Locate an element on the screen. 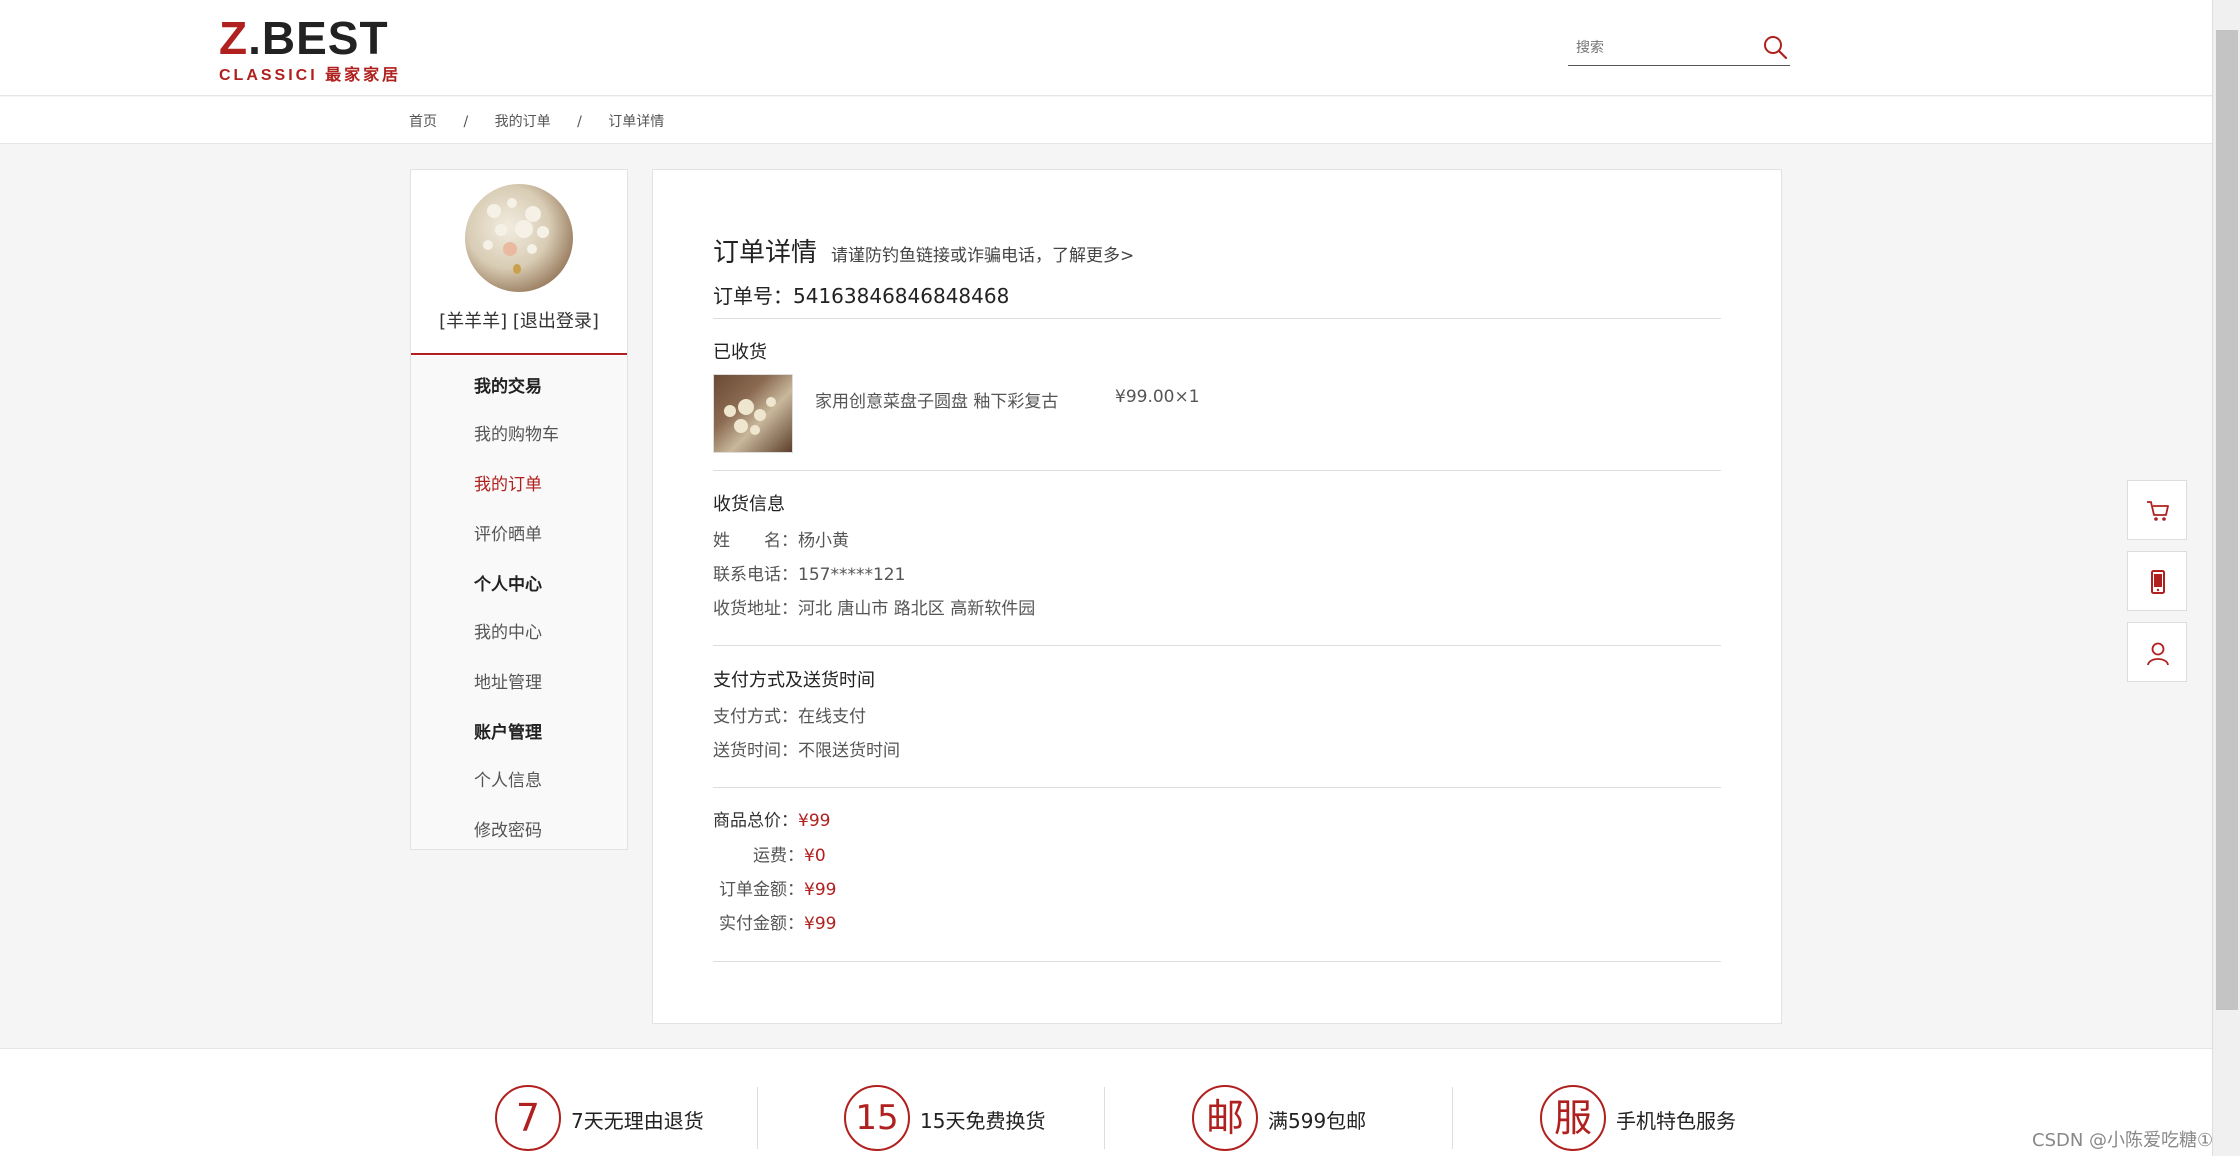  sidebar-item-address: 地址管理 is located at coordinates (508, 680).